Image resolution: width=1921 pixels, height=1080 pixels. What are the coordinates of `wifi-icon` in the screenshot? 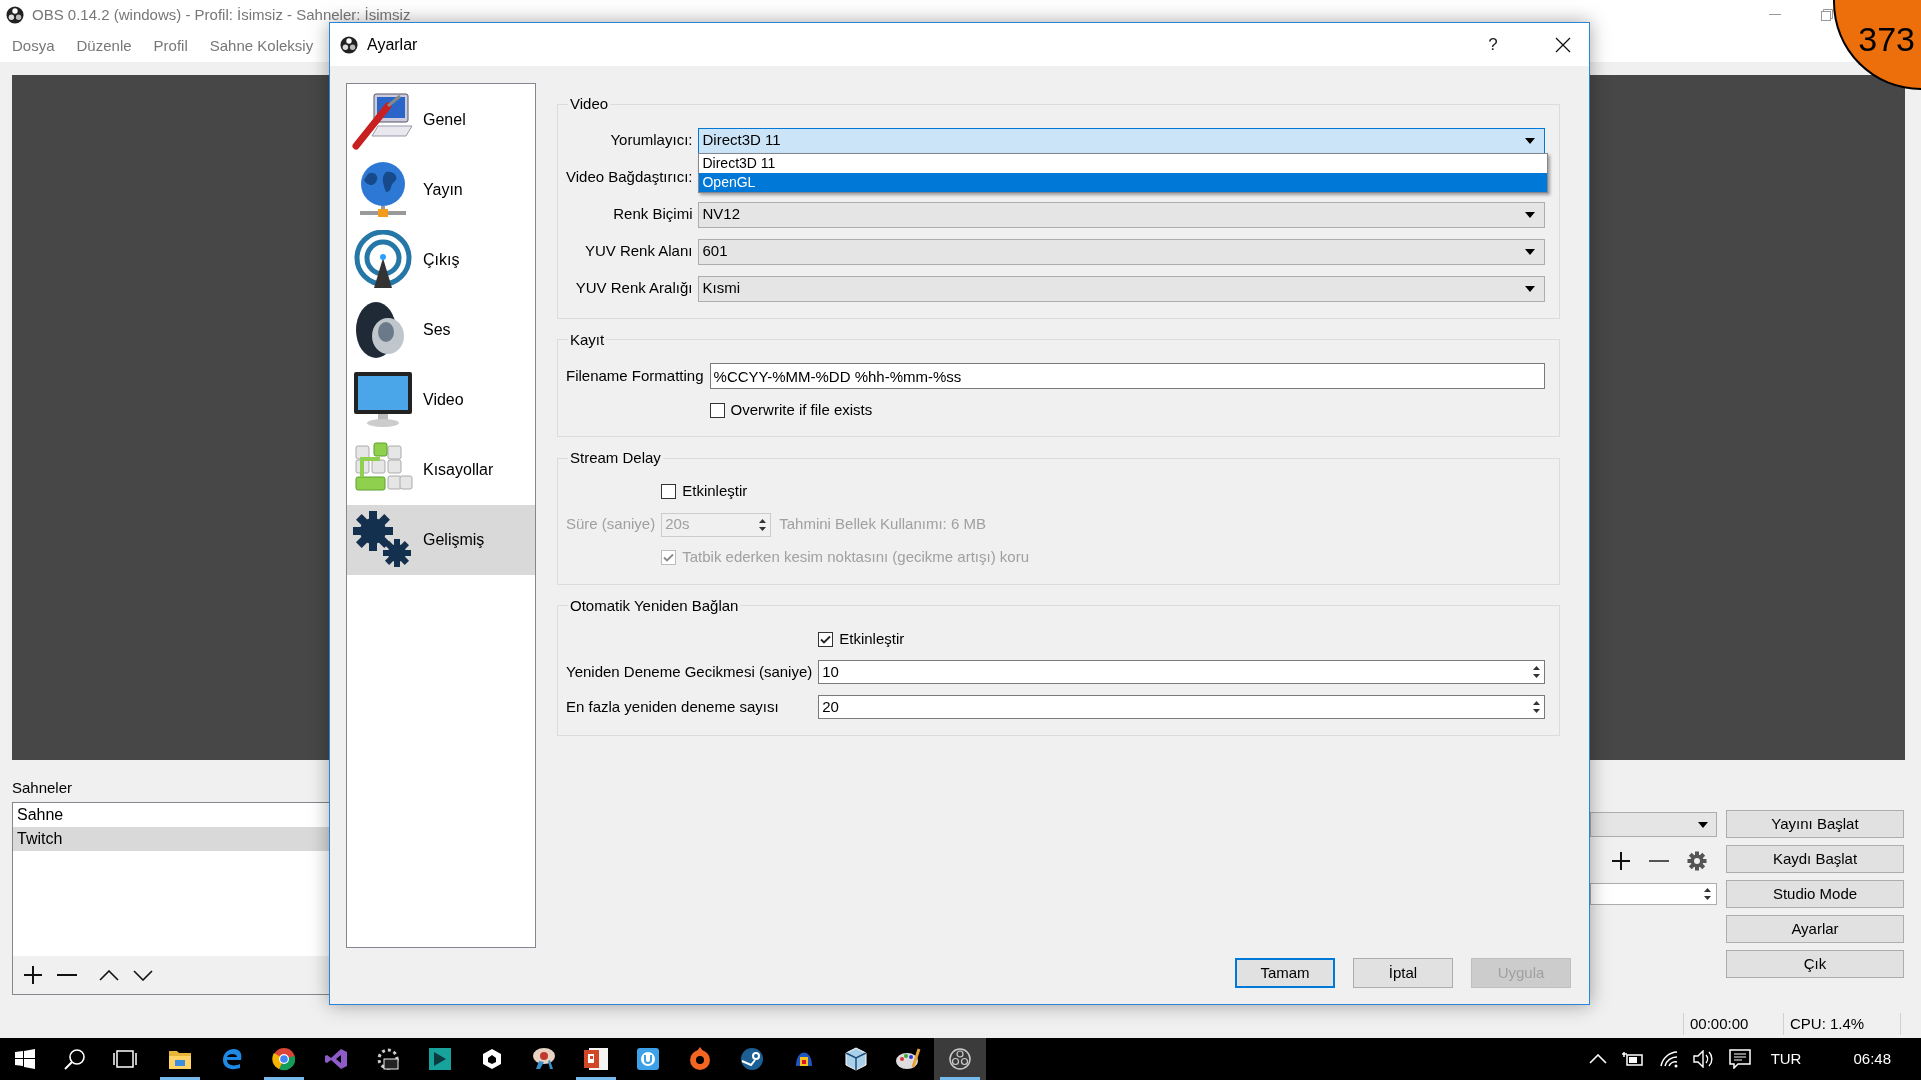 It's located at (1668, 1059).